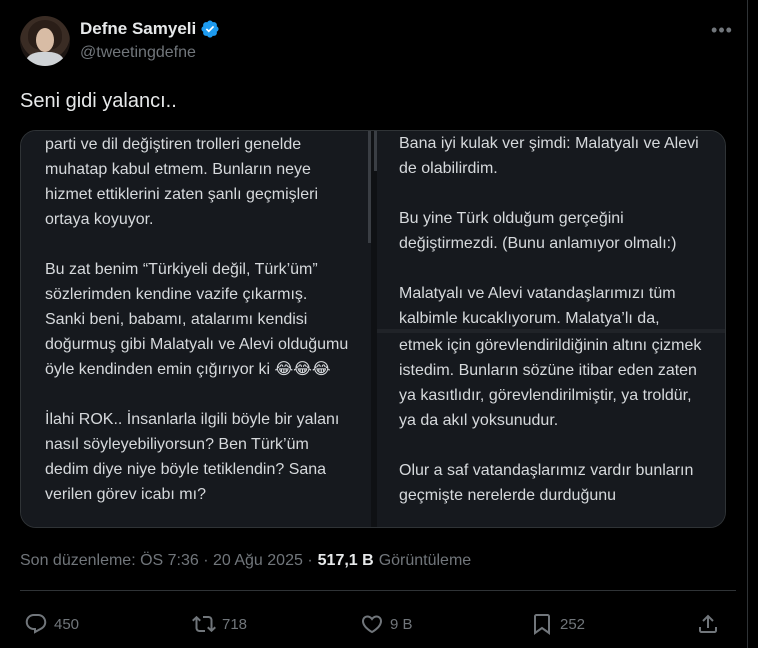  I want to click on share-button, so click(708, 624).